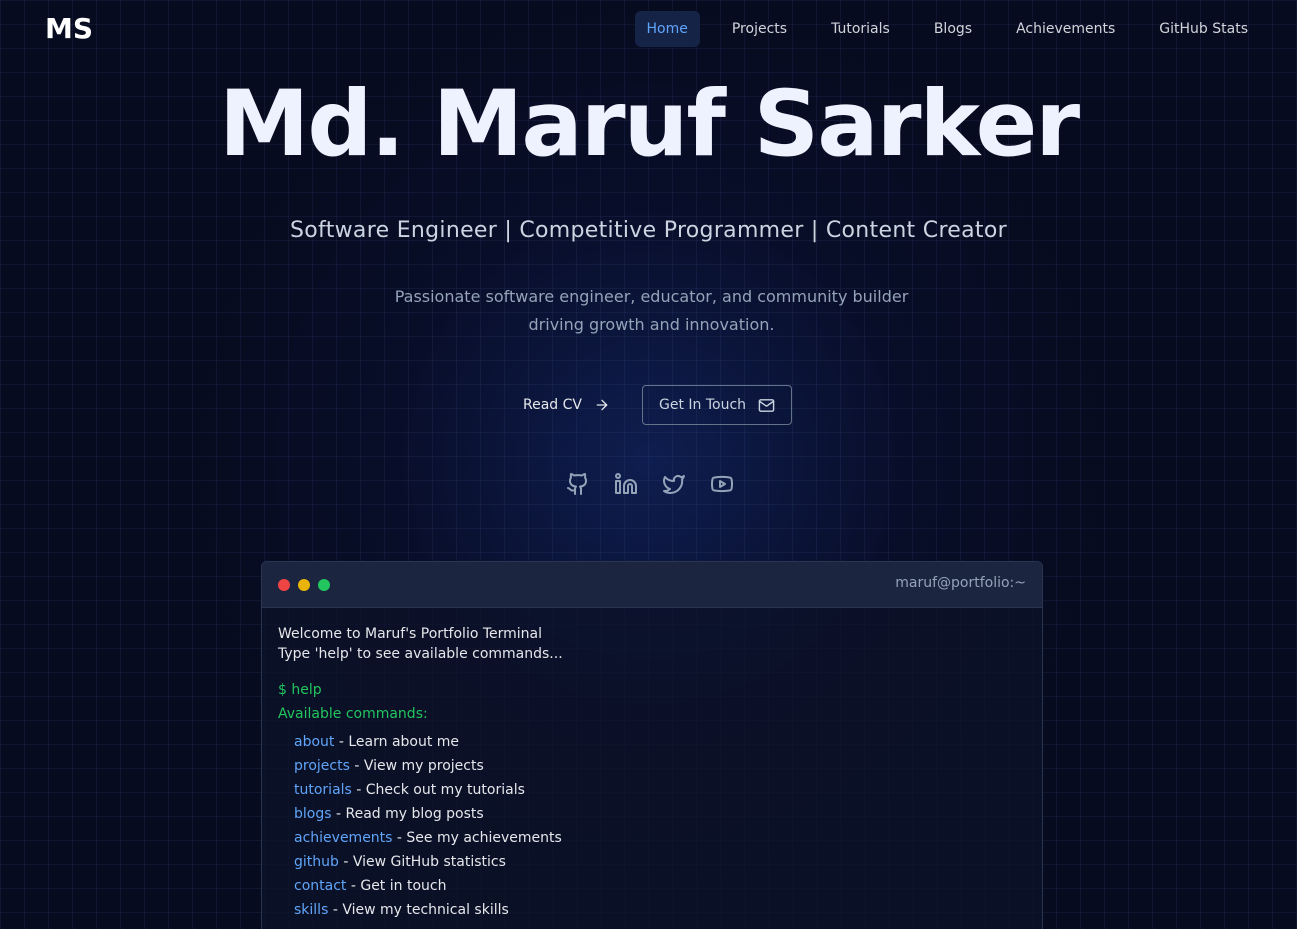 Image resolution: width=1297 pixels, height=929 pixels. I want to click on command-row: blogs - Read my blog posts, so click(660, 814).